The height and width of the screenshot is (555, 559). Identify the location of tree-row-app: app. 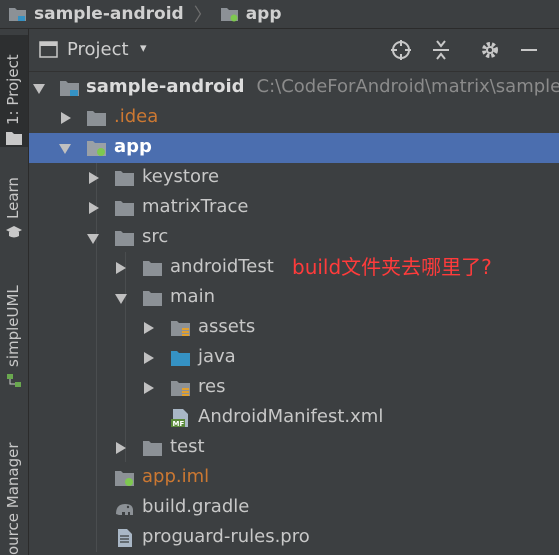
(294, 148).